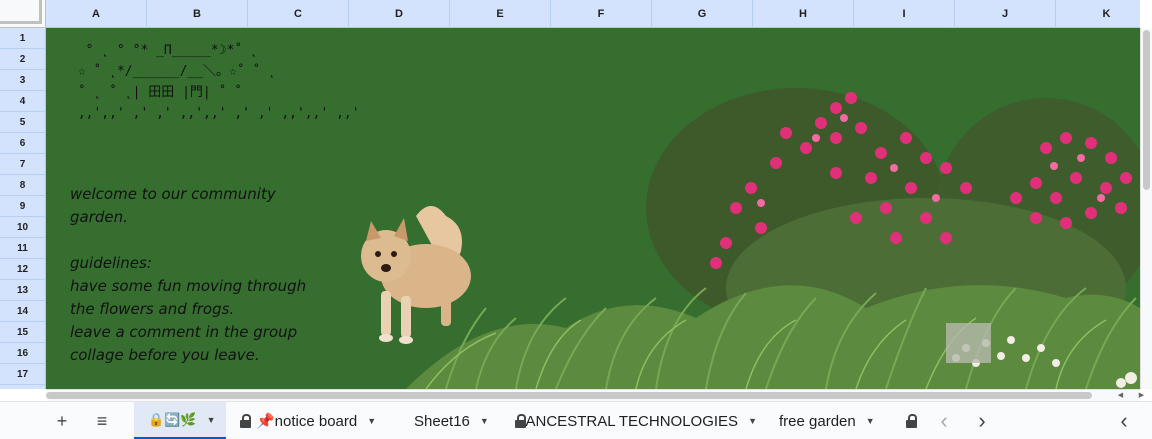  I want to click on sheet-tab-free-garden: free garden ▼, so click(831, 420).